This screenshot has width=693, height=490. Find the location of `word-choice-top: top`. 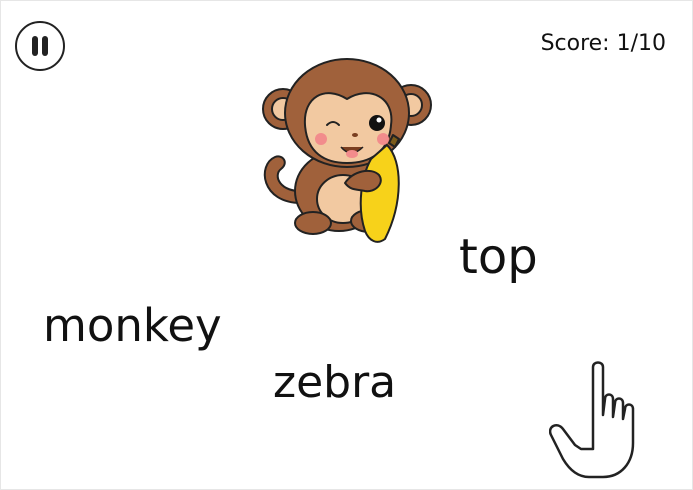

word-choice-top: top is located at coordinates (498, 257).